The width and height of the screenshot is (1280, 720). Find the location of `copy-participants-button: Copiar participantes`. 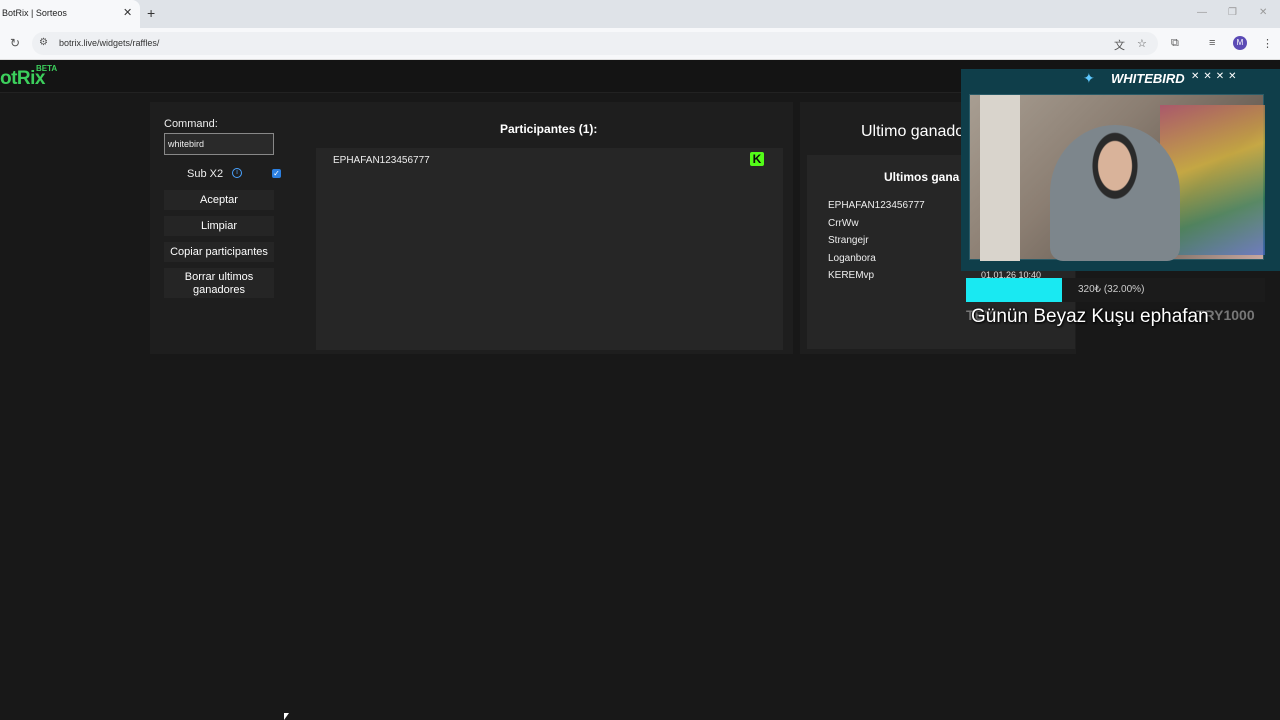

copy-participants-button: Copiar participantes is located at coordinates (219, 252).